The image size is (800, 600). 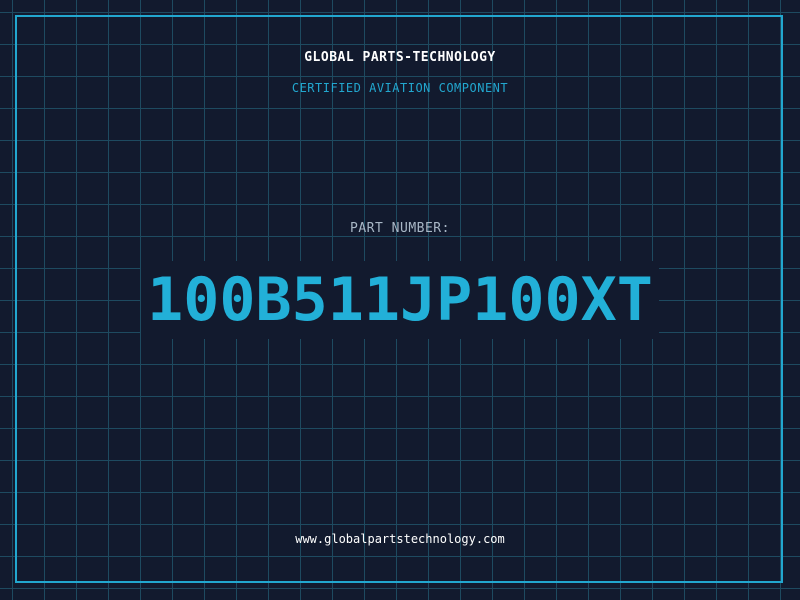 I want to click on certification-subtitle: CERTIFIED AVIATION COMPONENT, so click(x=400, y=88).